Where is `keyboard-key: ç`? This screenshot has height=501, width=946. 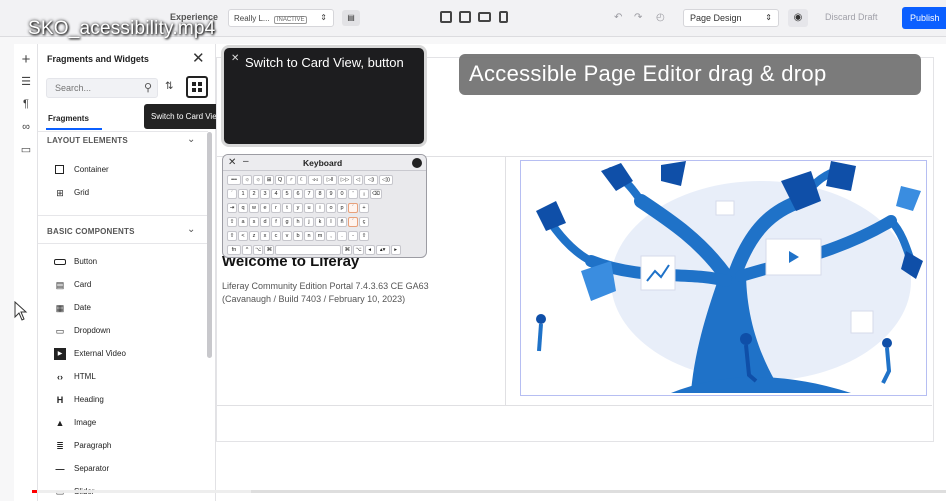
keyboard-key: ç is located at coordinates (364, 222).